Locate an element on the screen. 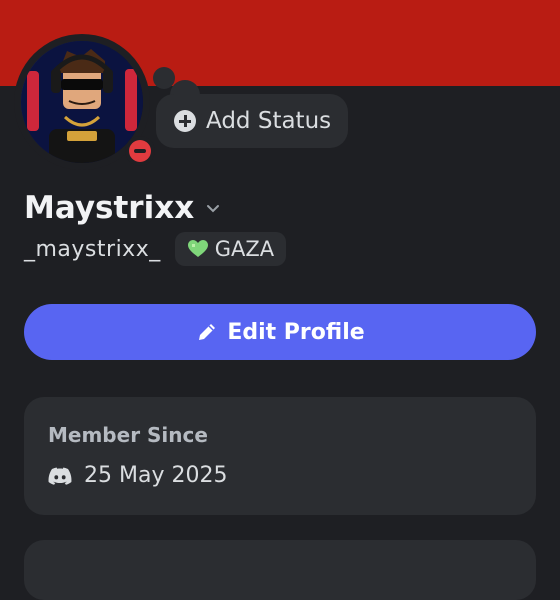  avatar-container is located at coordinates (84, 102).